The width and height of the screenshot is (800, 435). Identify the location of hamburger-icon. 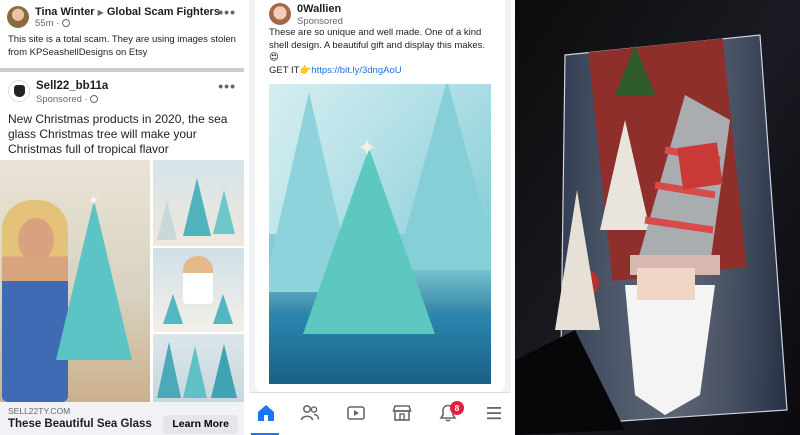
(494, 413).